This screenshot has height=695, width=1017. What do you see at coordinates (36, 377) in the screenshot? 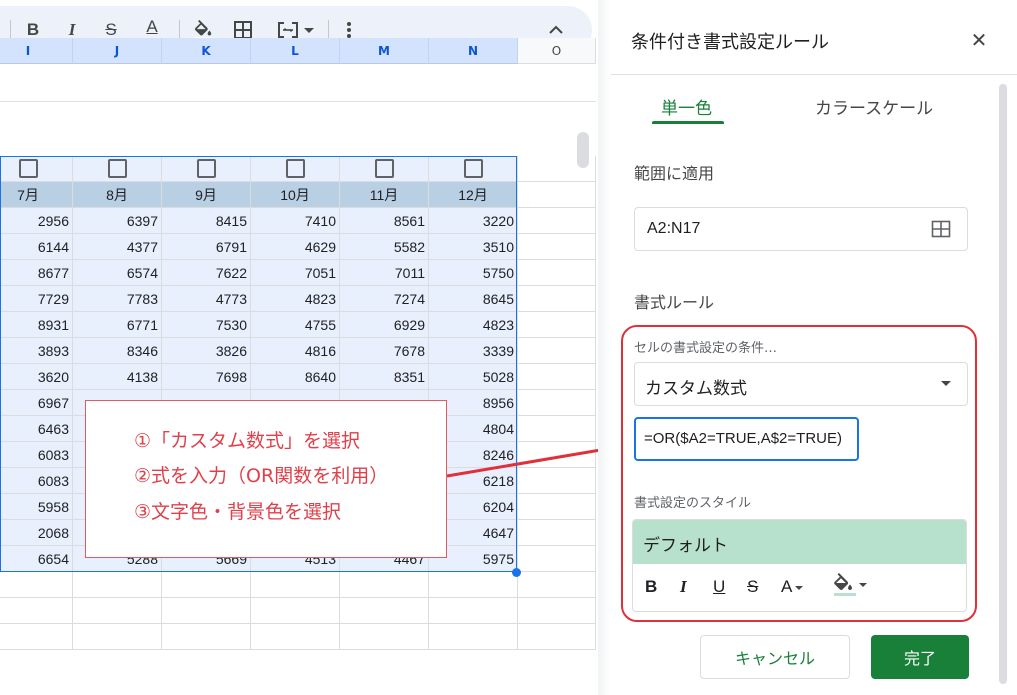
I see `table-cell: 3620` at bounding box center [36, 377].